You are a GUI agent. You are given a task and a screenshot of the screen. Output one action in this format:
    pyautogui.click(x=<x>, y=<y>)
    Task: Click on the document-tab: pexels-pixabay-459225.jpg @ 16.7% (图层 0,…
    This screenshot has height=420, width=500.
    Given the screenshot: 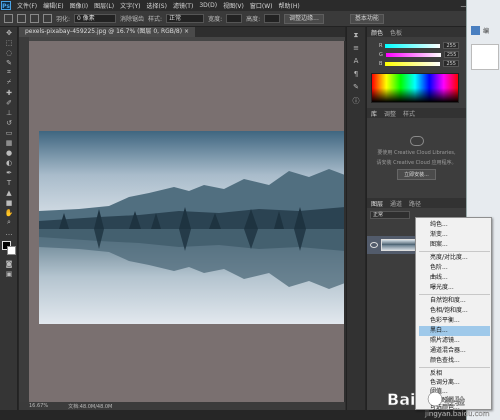 What is the action you would take?
    pyautogui.click(x=107, y=32)
    